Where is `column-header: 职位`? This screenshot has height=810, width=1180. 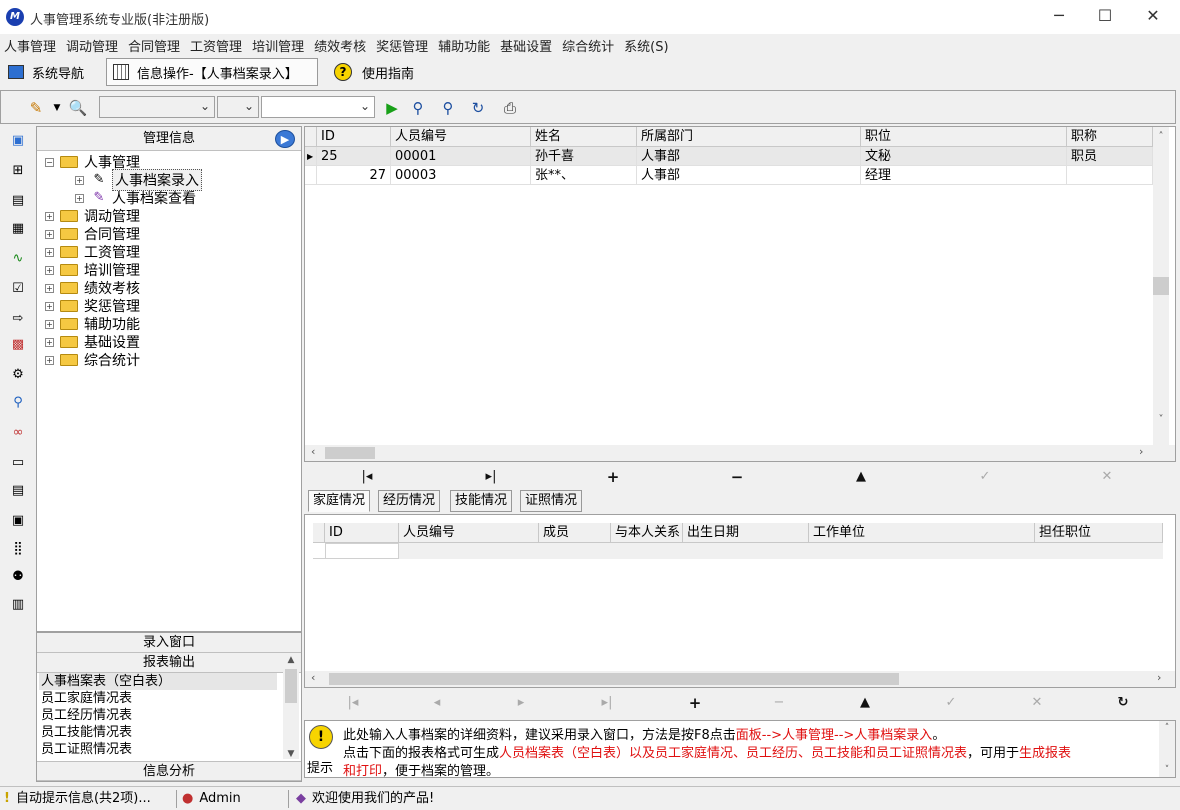 column-header: 职位 is located at coordinates (964, 137).